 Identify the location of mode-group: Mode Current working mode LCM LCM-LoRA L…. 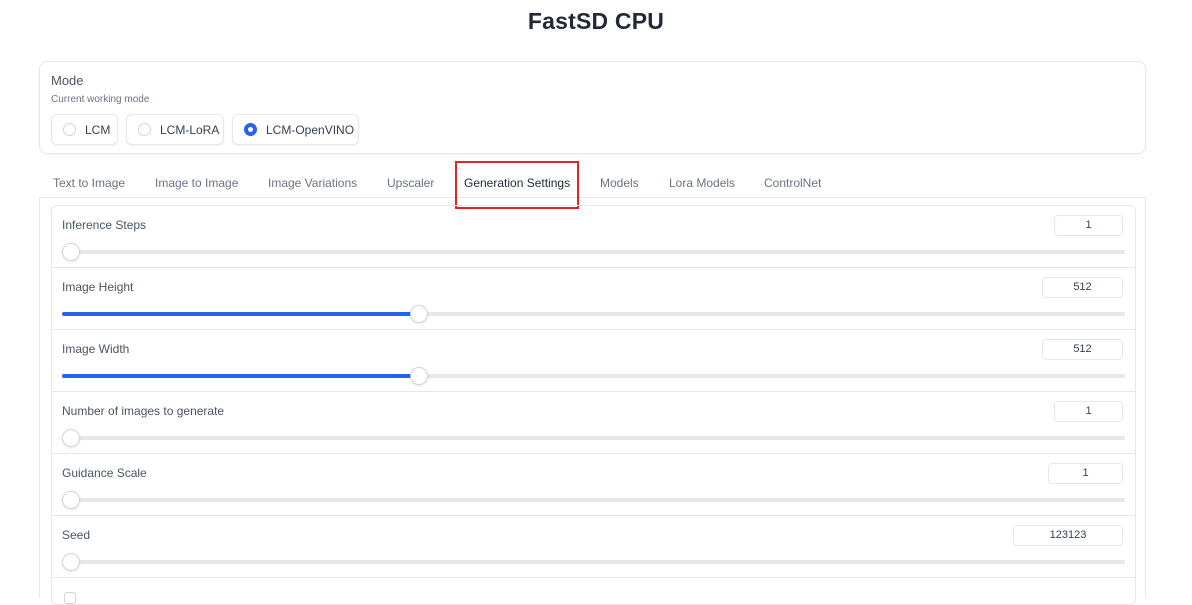
(592, 107).